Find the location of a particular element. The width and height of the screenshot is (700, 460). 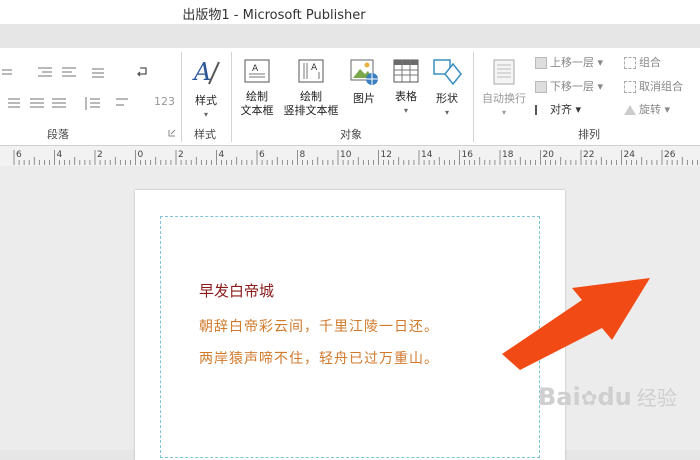

paragraph-num-label: 123 is located at coordinates (164, 101).